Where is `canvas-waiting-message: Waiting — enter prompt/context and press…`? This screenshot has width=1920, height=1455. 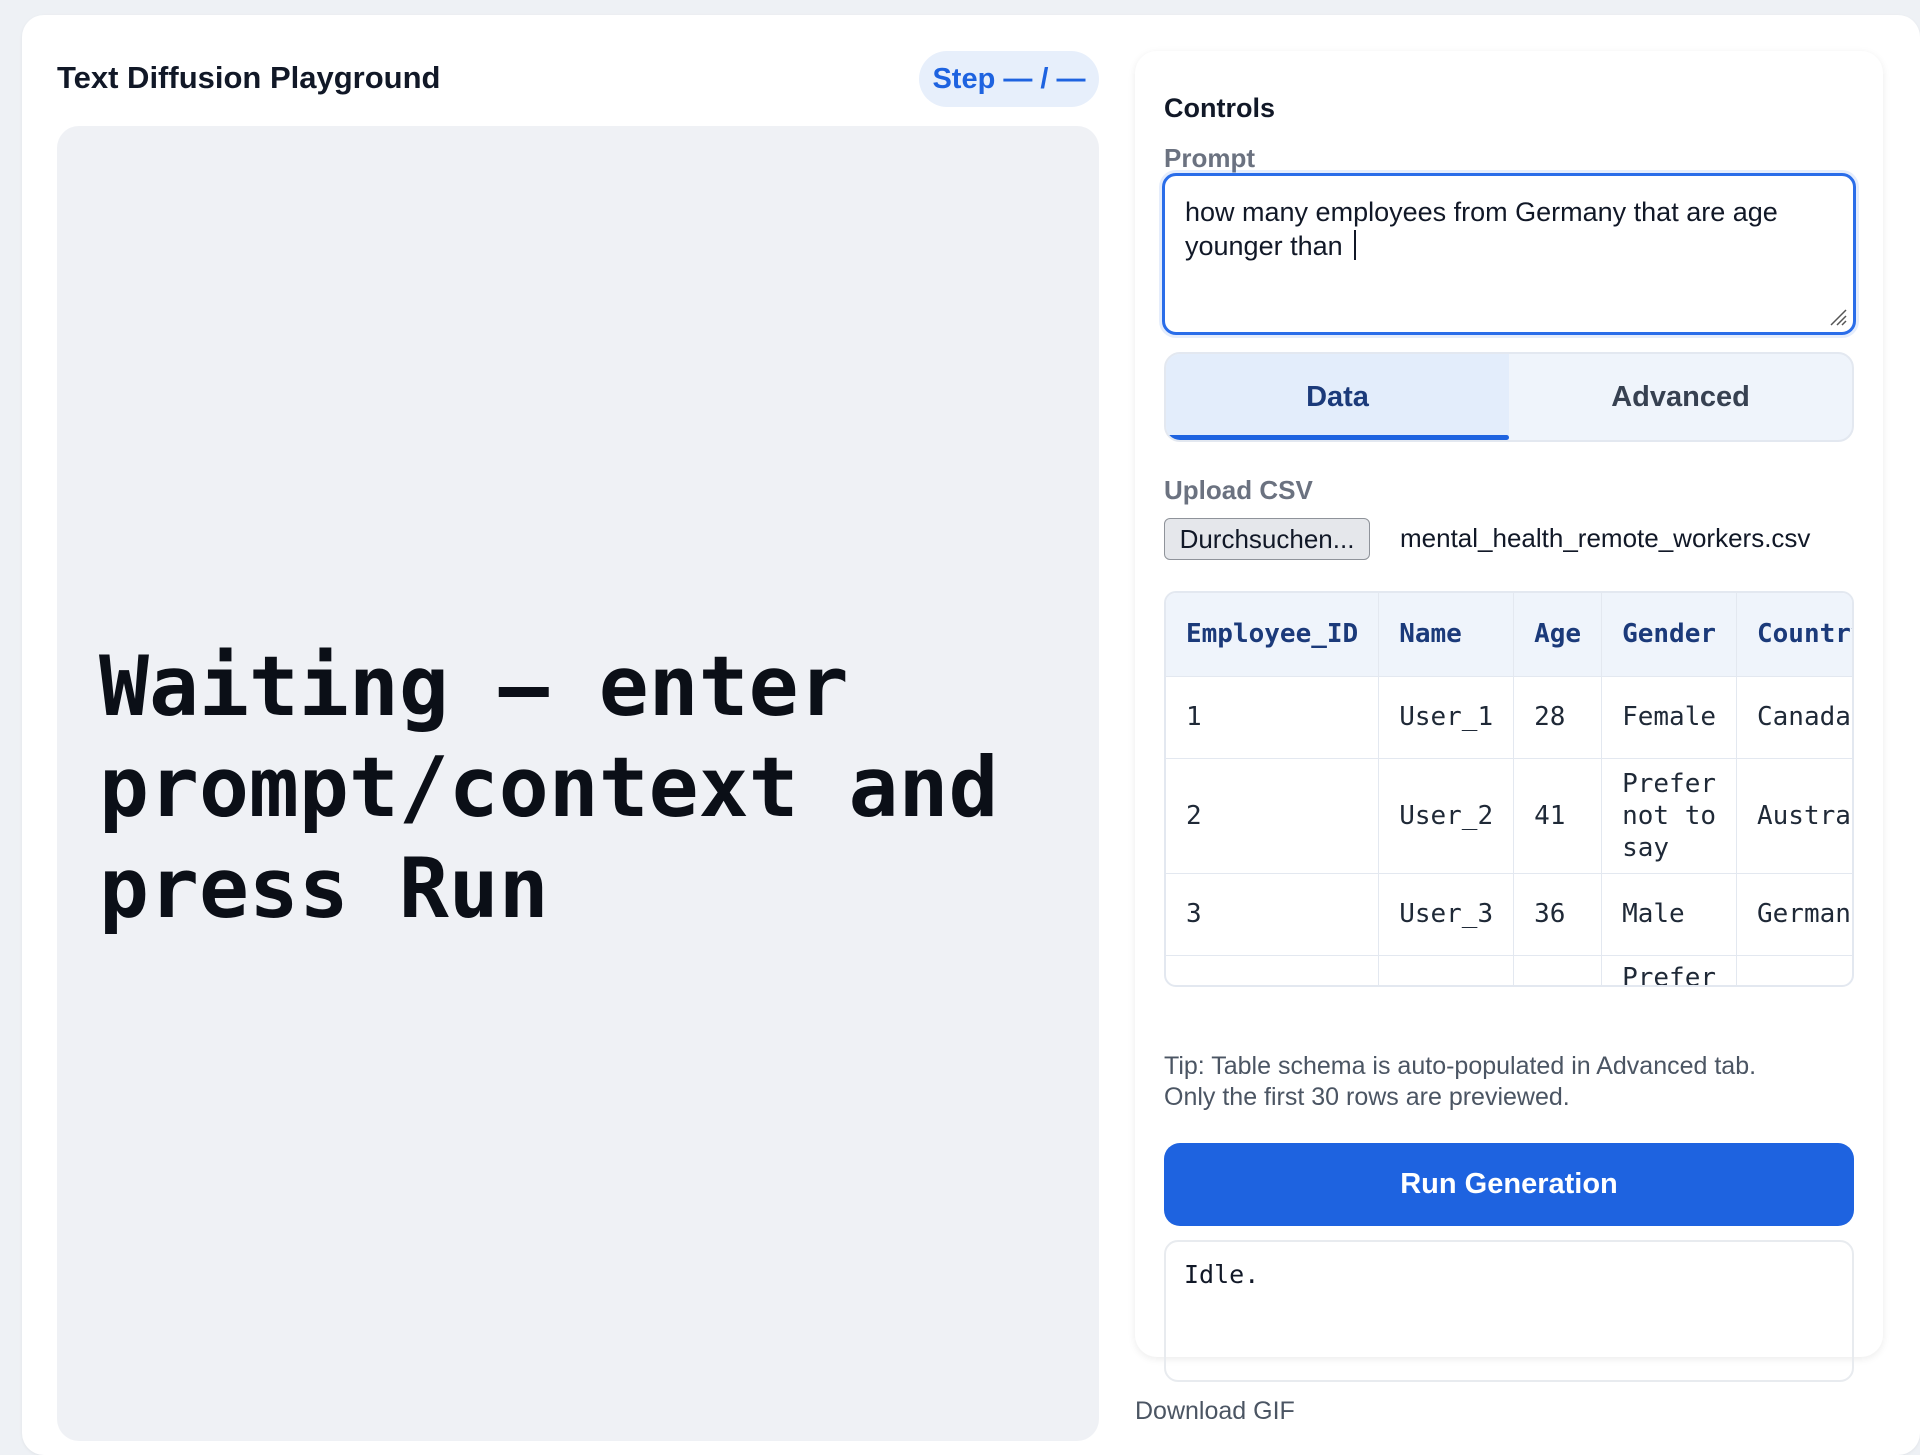 canvas-waiting-message: Waiting — enter prompt/context and press… is located at coordinates (549, 787).